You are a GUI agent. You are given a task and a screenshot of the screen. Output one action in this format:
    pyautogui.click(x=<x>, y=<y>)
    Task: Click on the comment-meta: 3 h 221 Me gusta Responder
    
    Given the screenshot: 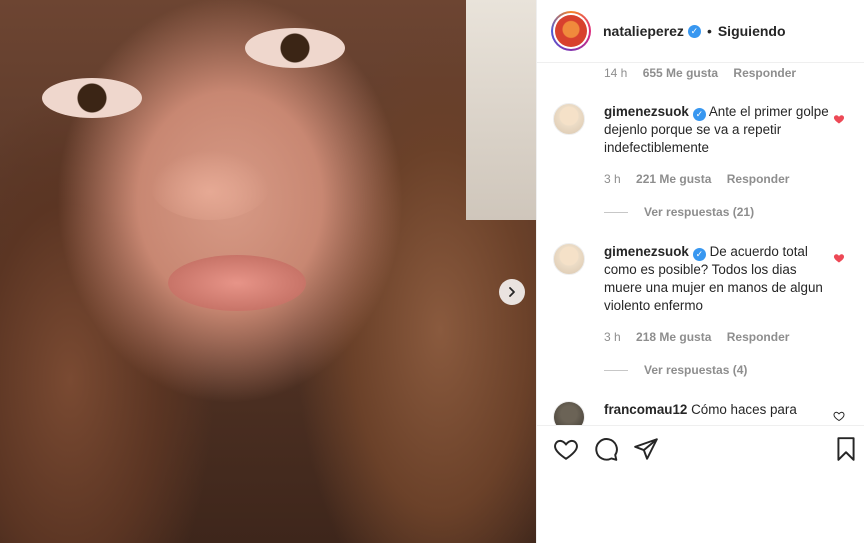 What is the action you would take?
    pyautogui.click(x=702, y=179)
    